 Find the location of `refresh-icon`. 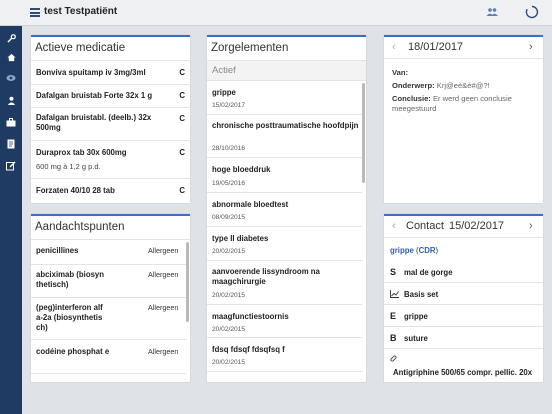

refresh-icon is located at coordinates (532, 12).